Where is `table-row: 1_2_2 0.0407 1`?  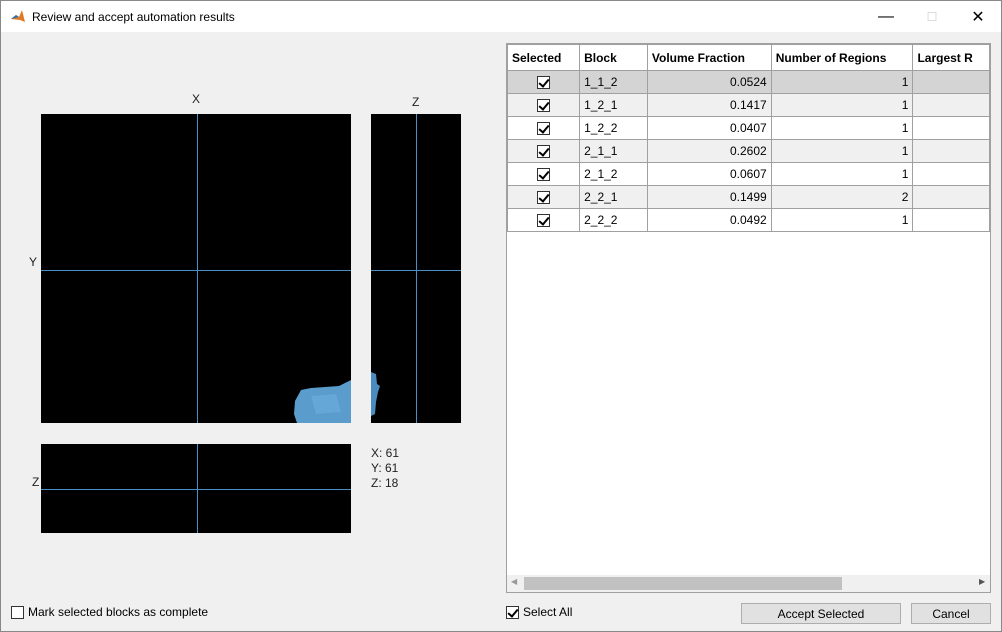
table-row: 1_2_2 0.0407 1 is located at coordinates (748, 128).